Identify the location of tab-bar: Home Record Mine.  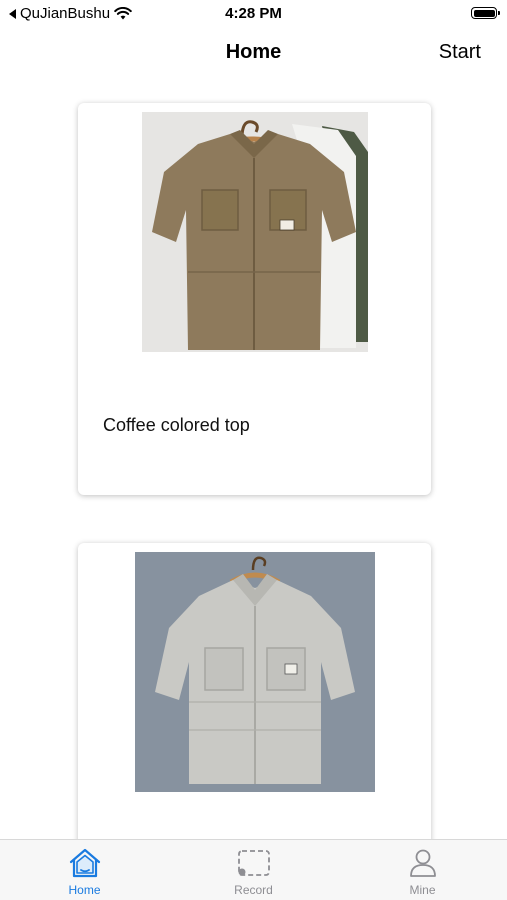
(253, 869).